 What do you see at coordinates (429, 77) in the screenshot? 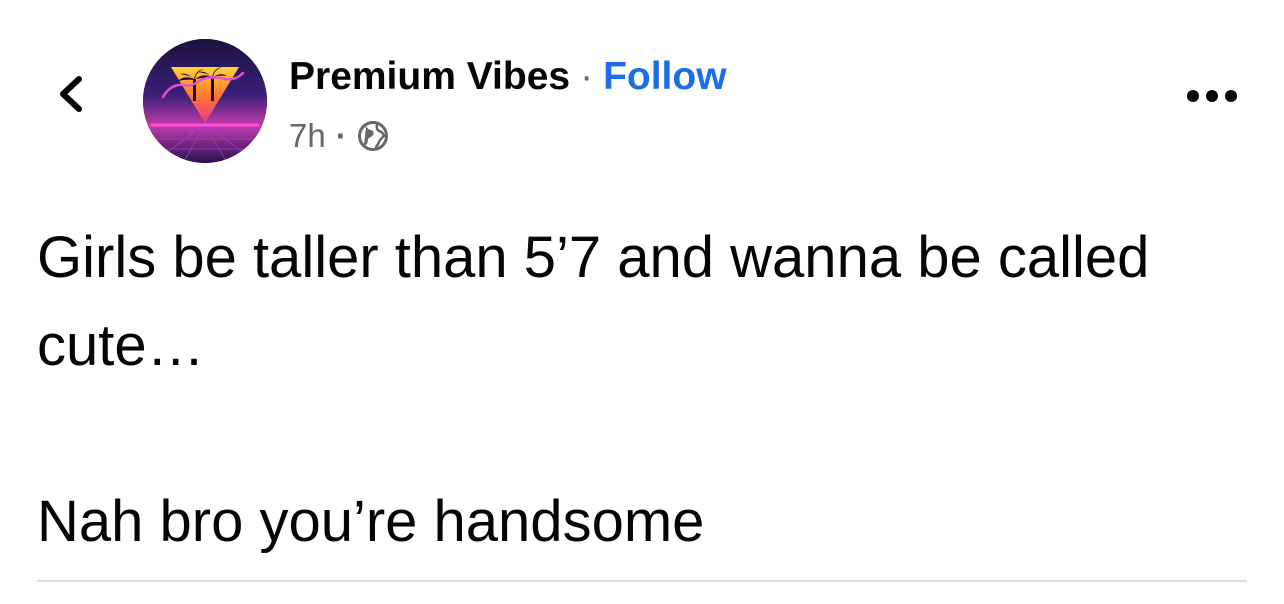
I see `page-name-link: Premium Vibes` at bounding box center [429, 77].